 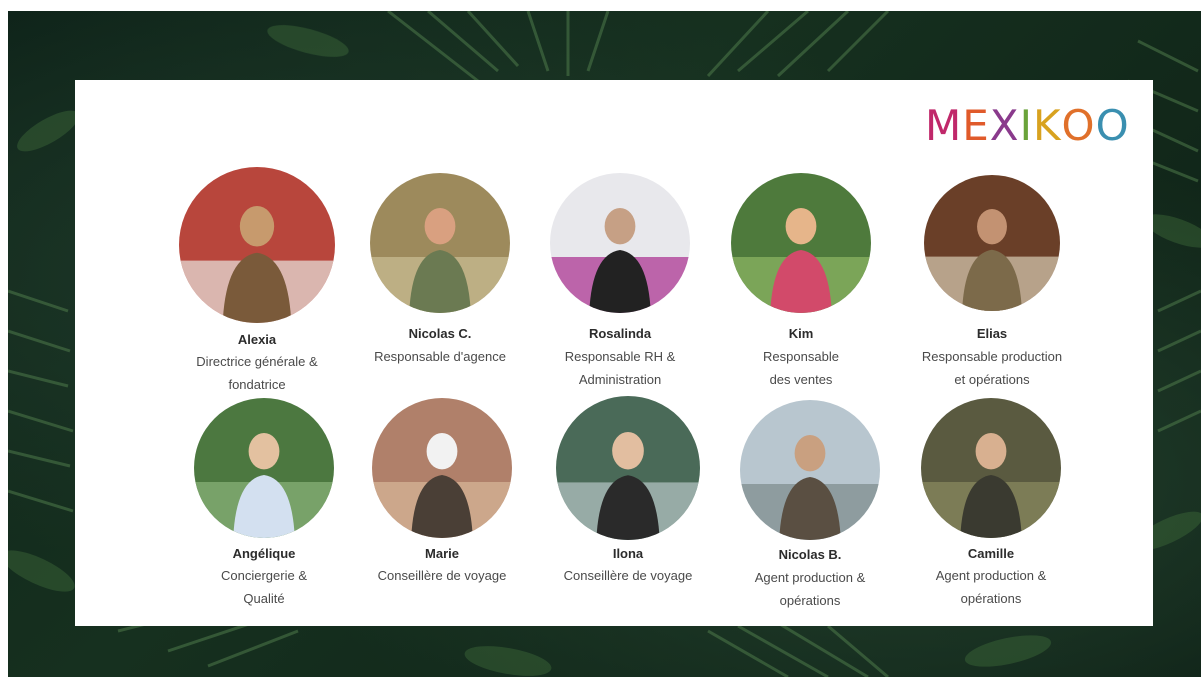 What do you see at coordinates (1112, 125) in the screenshot?
I see `logo-letter: O` at bounding box center [1112, 125].